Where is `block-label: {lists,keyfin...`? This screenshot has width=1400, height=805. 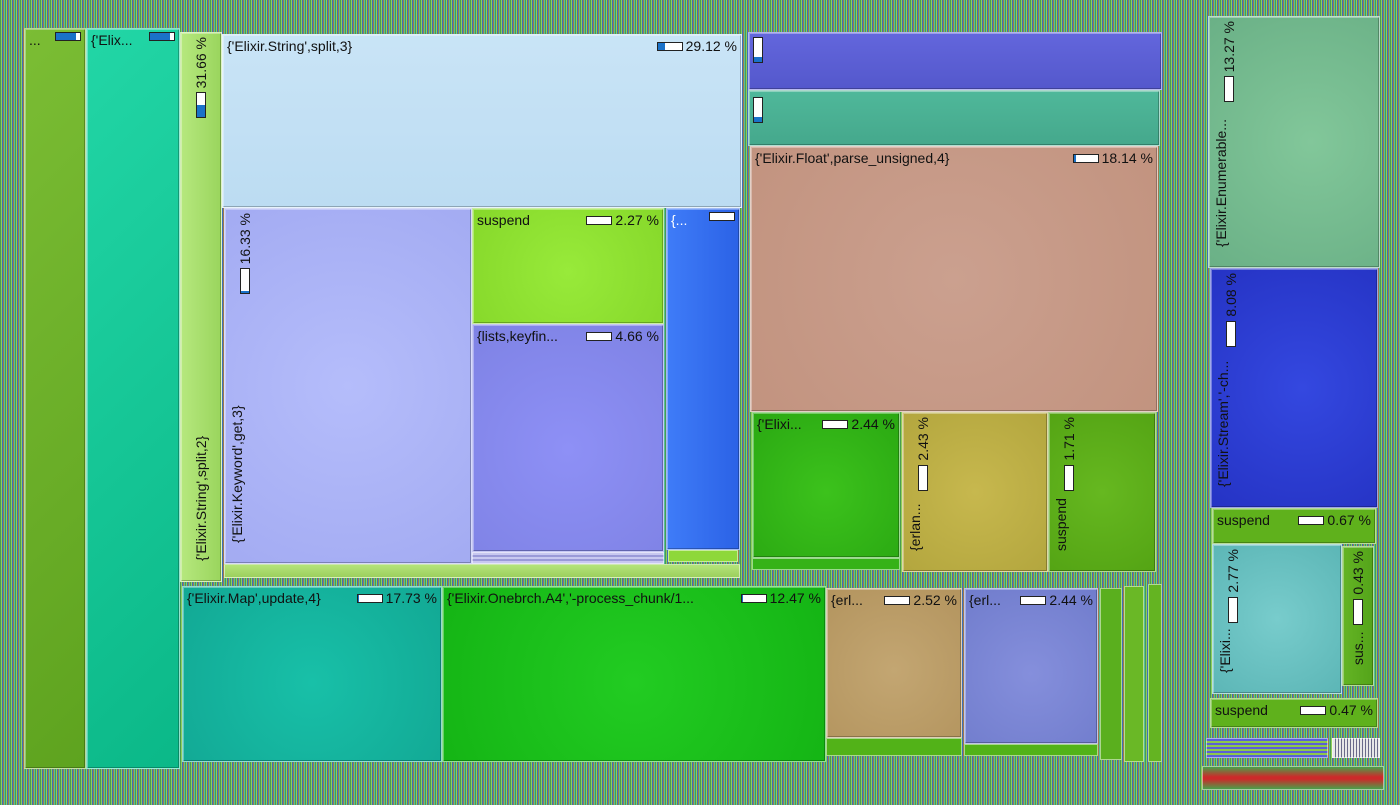 block-label: {lists,keyfin... is located at coordinates (517, 336).